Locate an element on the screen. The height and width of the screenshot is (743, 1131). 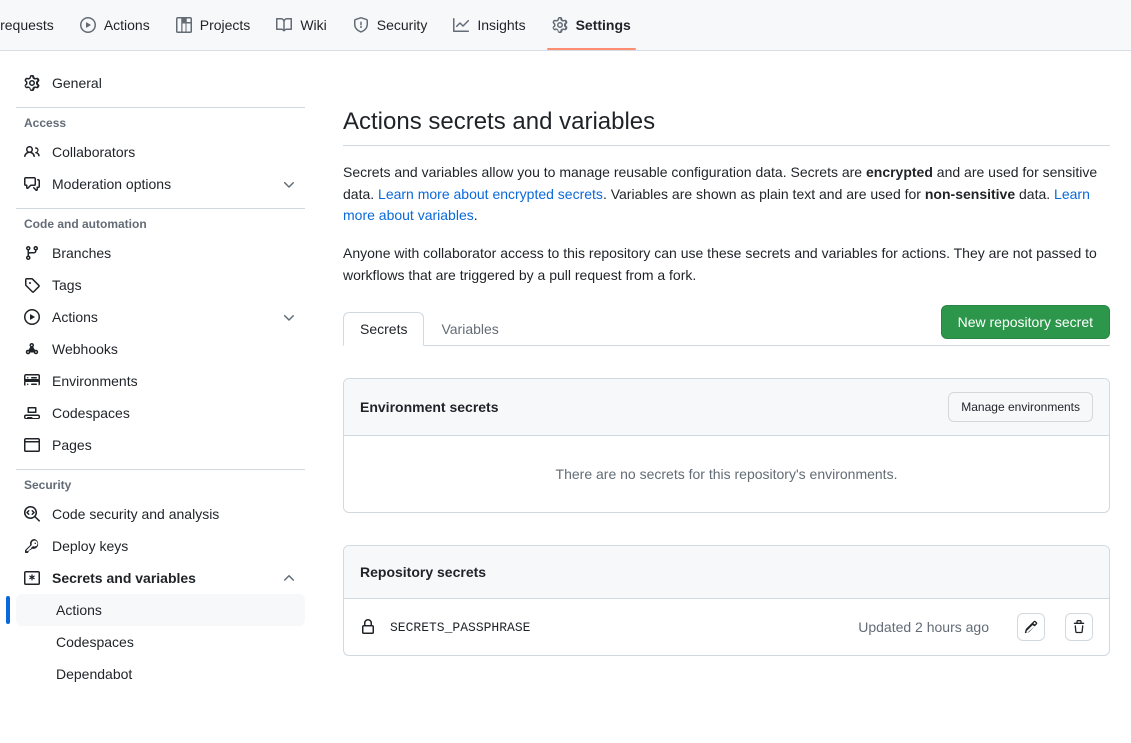
repository-secrets-title: Repository secrets is located at coordinates (423, 572).